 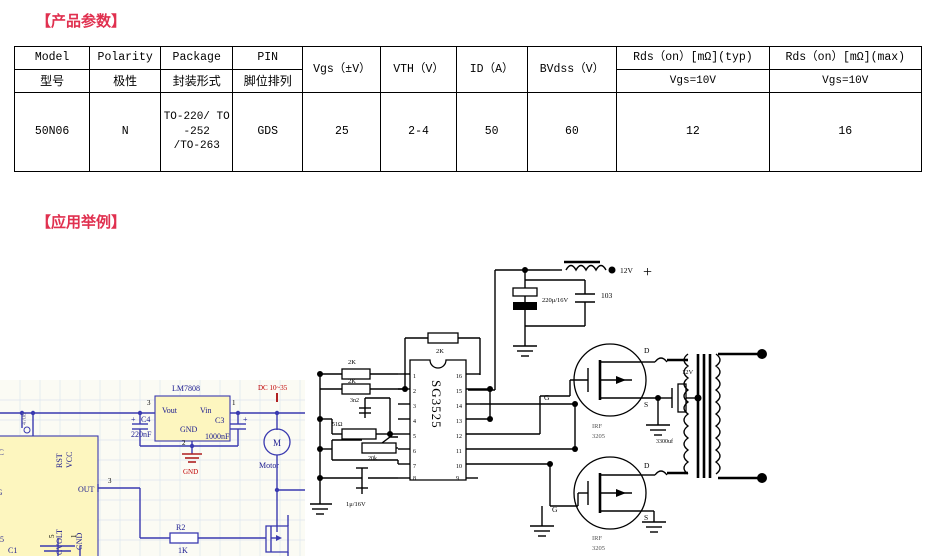 I want to click on cell-model: 50N06, so click(x=52, y=132).